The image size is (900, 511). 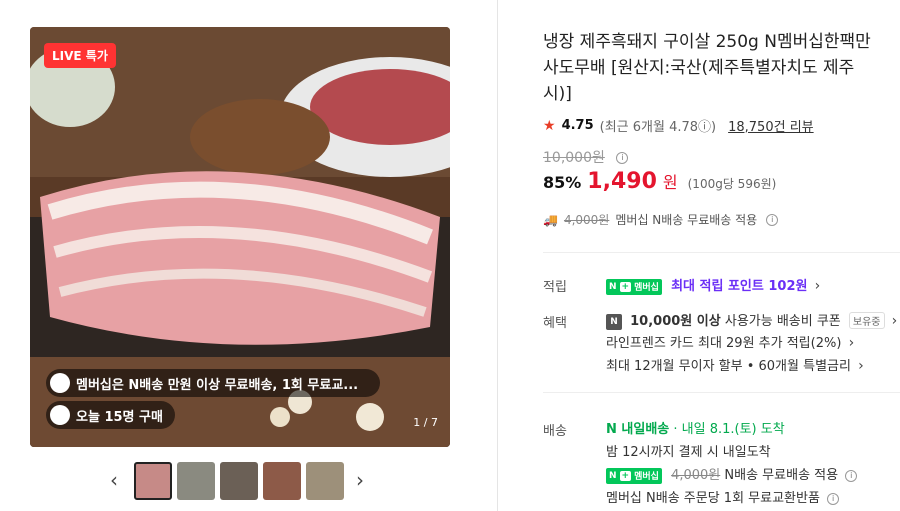 I want to click on original-price-row: 10,000원 i, so click(x=586, y=157).